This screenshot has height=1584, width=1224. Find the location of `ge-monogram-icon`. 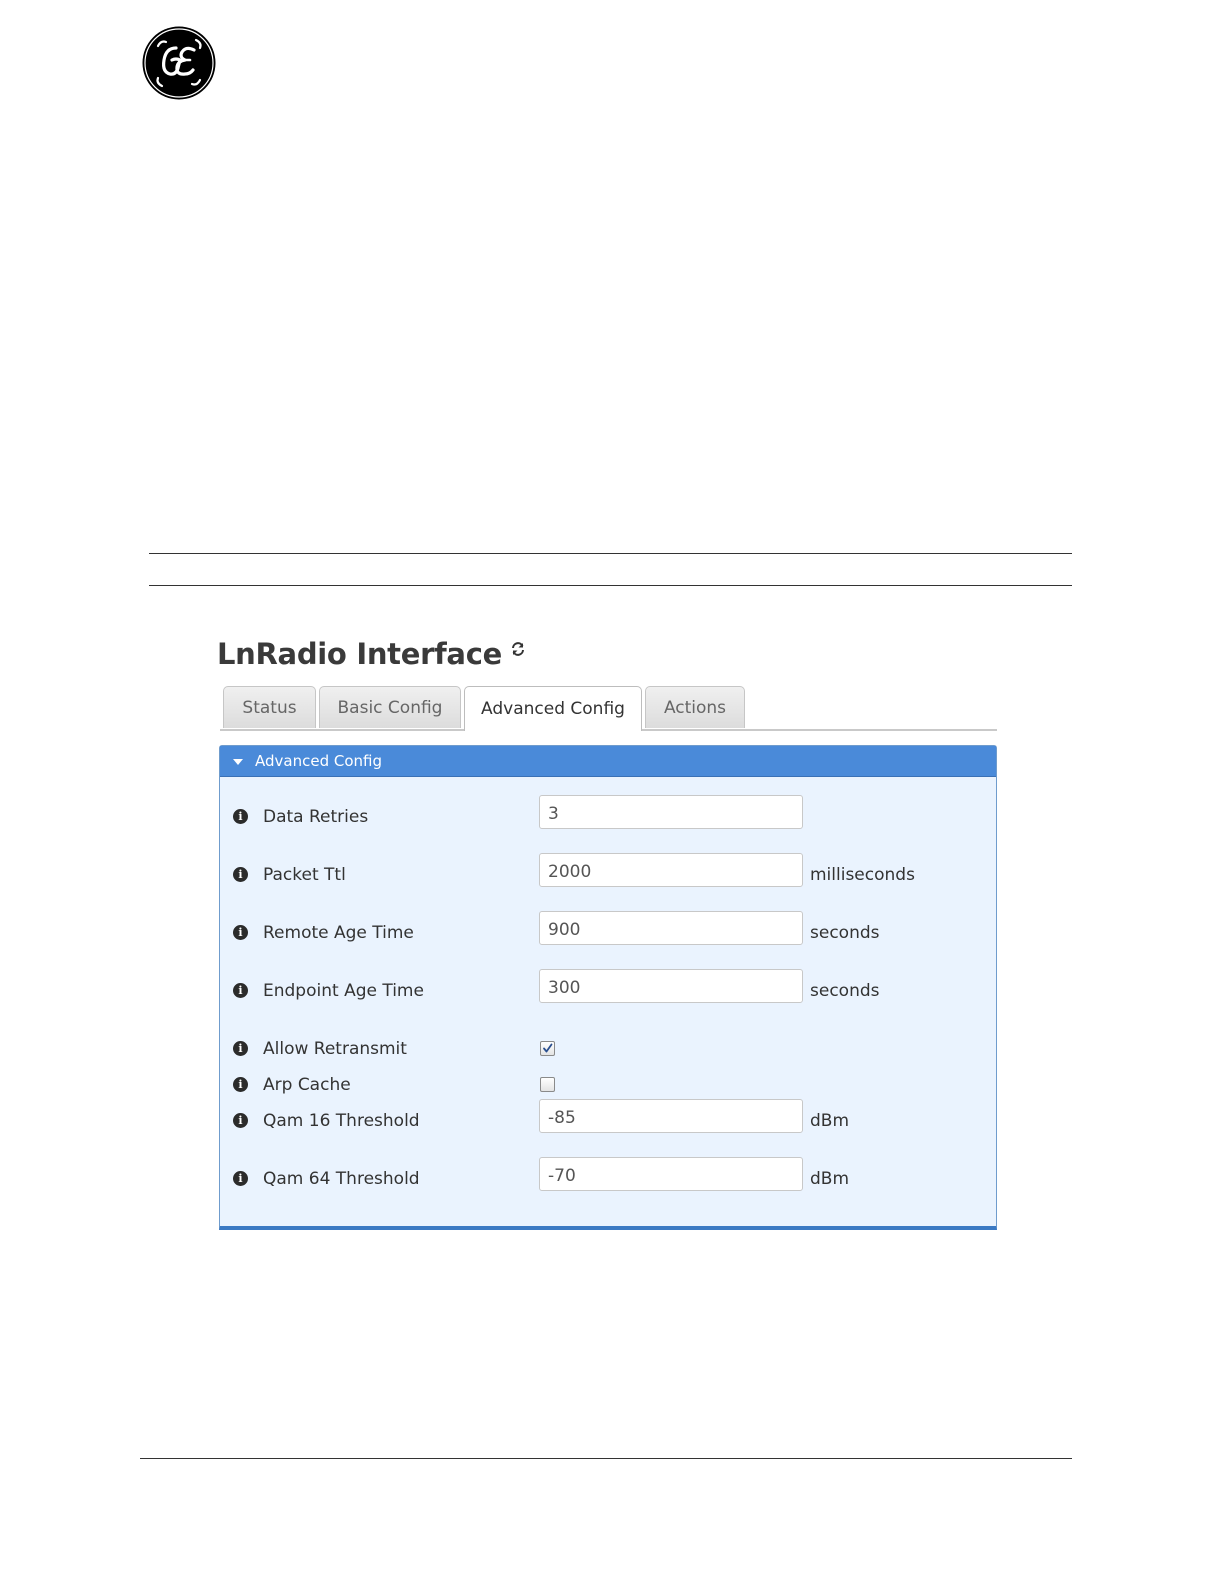

ge-monogram-icon is located at coordinates (179, 63).